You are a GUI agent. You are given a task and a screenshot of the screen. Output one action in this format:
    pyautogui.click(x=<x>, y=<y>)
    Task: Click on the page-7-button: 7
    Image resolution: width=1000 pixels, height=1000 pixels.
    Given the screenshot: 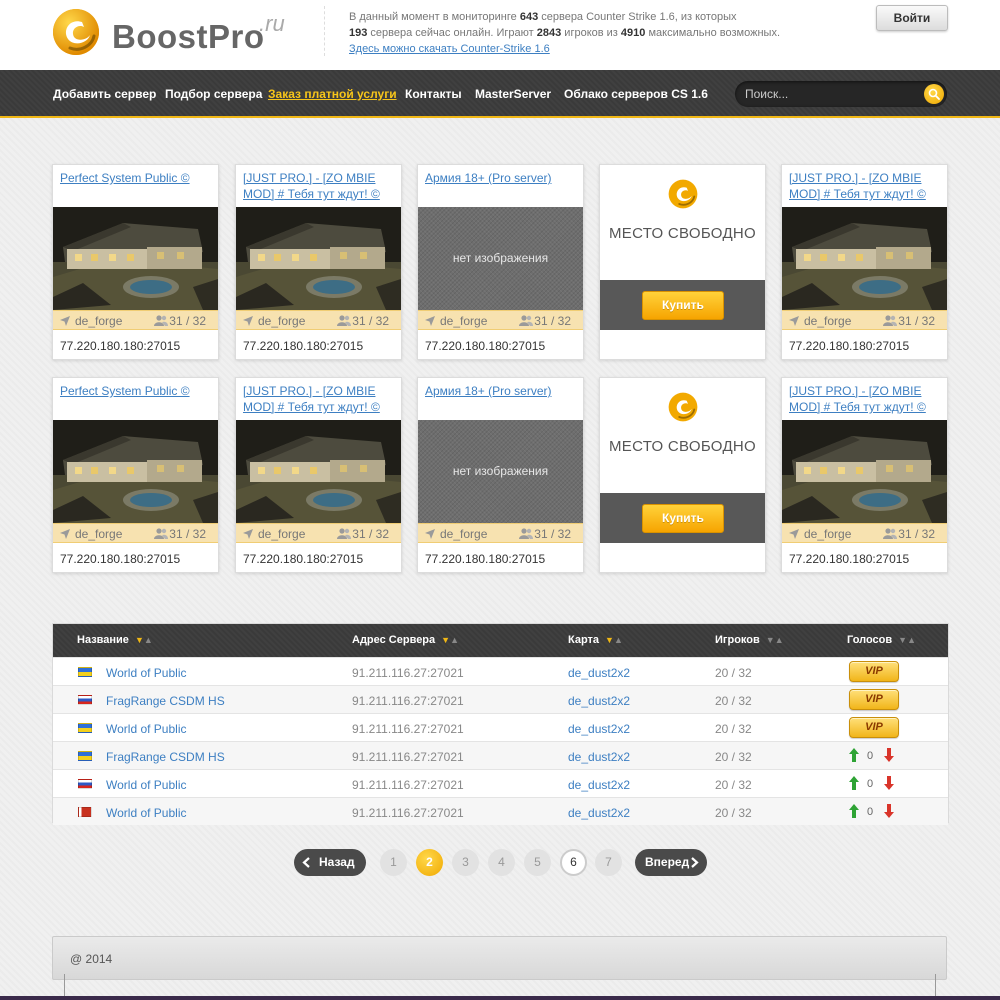 What is the action you would take?
    pyautogui.click(x=608, y=862)
    